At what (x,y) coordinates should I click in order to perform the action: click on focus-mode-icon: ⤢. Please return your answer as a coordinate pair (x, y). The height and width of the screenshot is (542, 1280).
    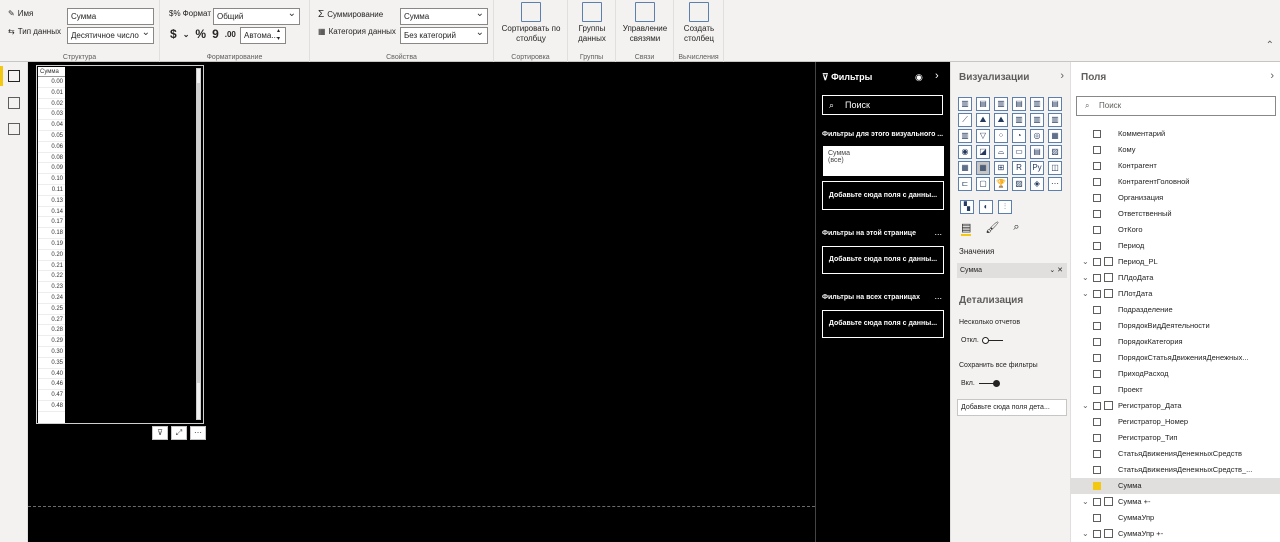
    Looking at the image, I should click on (179, 433).